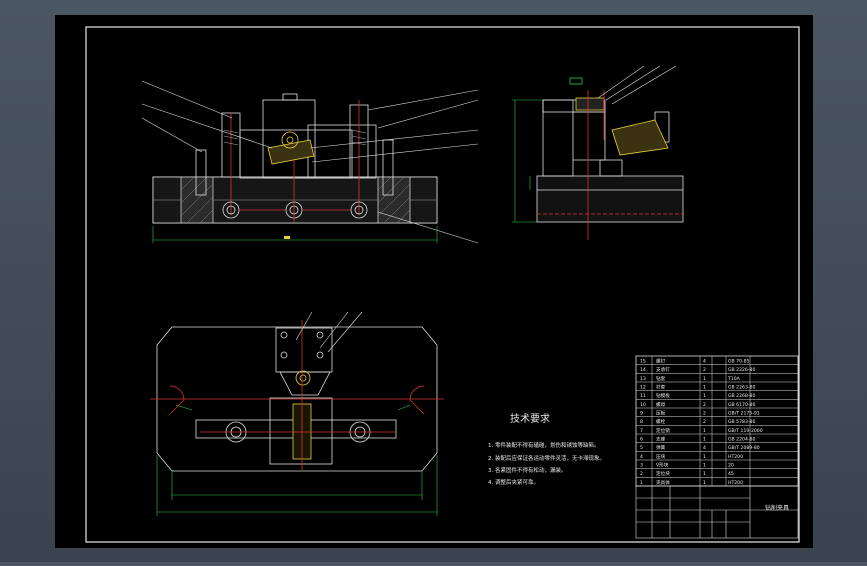 This screenshot has height=566, width=867. Describe the element at coordinates (641, 413) in the screenshot. I see `bom-cell-no: 9` at that location.